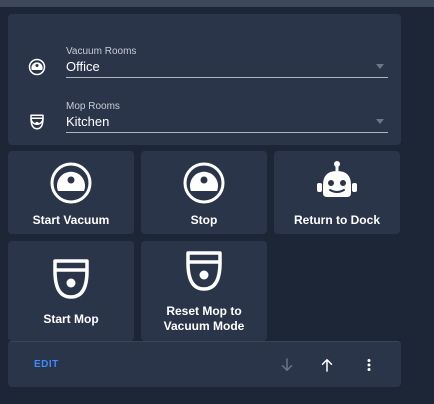  What do you see at coordinates (204, 364) in the screenshot?
I see `edit-footer: EDIT` at bounding box center [204, 364].